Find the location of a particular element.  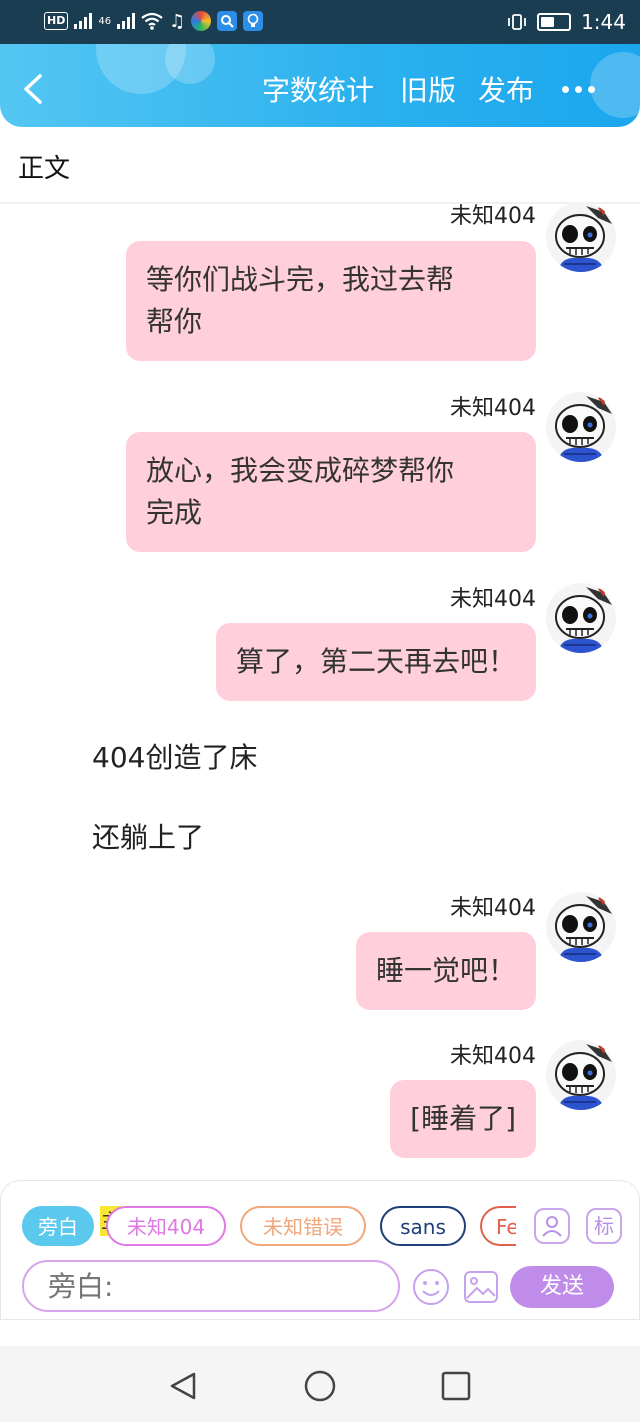

message-line: [睡着了] is located at coordinates (463, 1118).